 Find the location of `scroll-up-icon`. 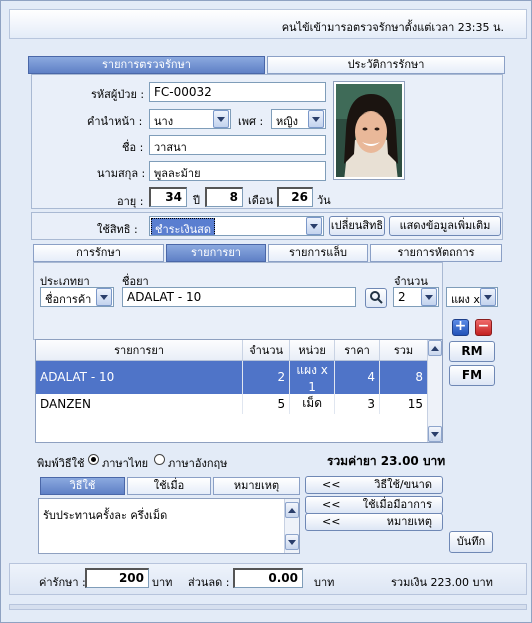

scroll-up-icon is located at coordinates (435, 348).